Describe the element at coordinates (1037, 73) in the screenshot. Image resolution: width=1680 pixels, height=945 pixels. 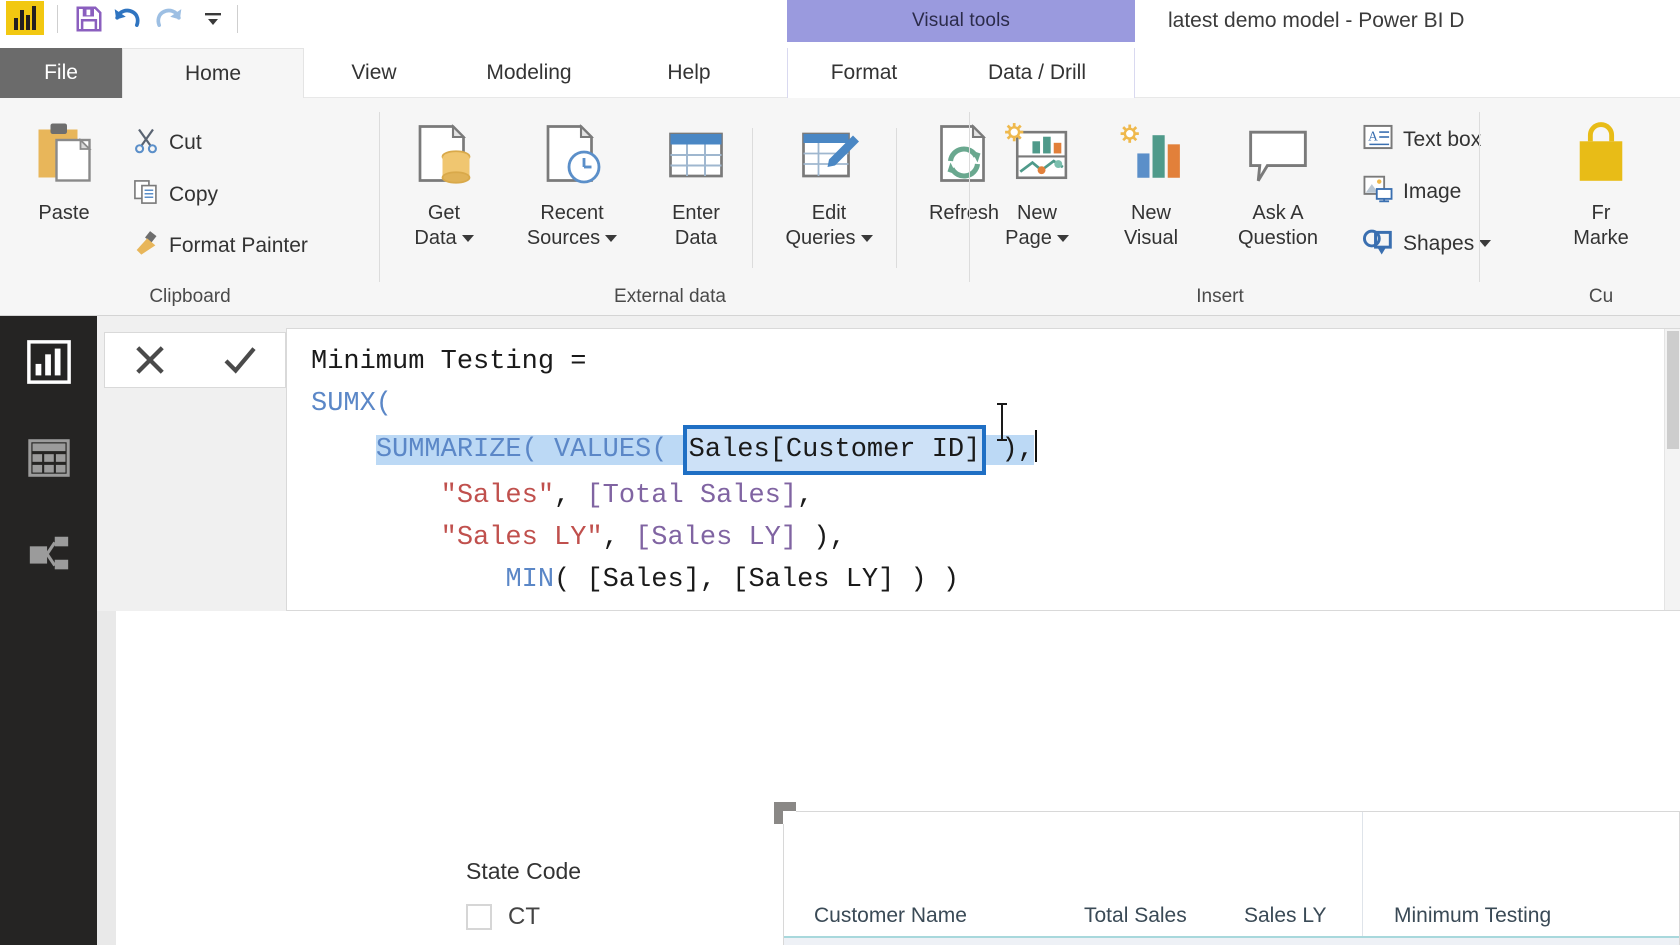
I see `tab-data-drill: Data / Drill` at that location.